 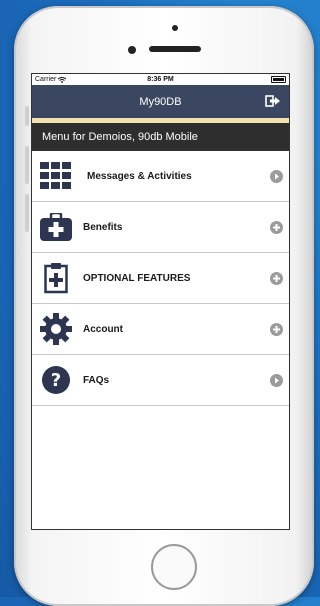 What do you see at coordinates (96, 380) in the screenshot?
I see `menu-item-label: FAQs` at bounding box center [96, 380].